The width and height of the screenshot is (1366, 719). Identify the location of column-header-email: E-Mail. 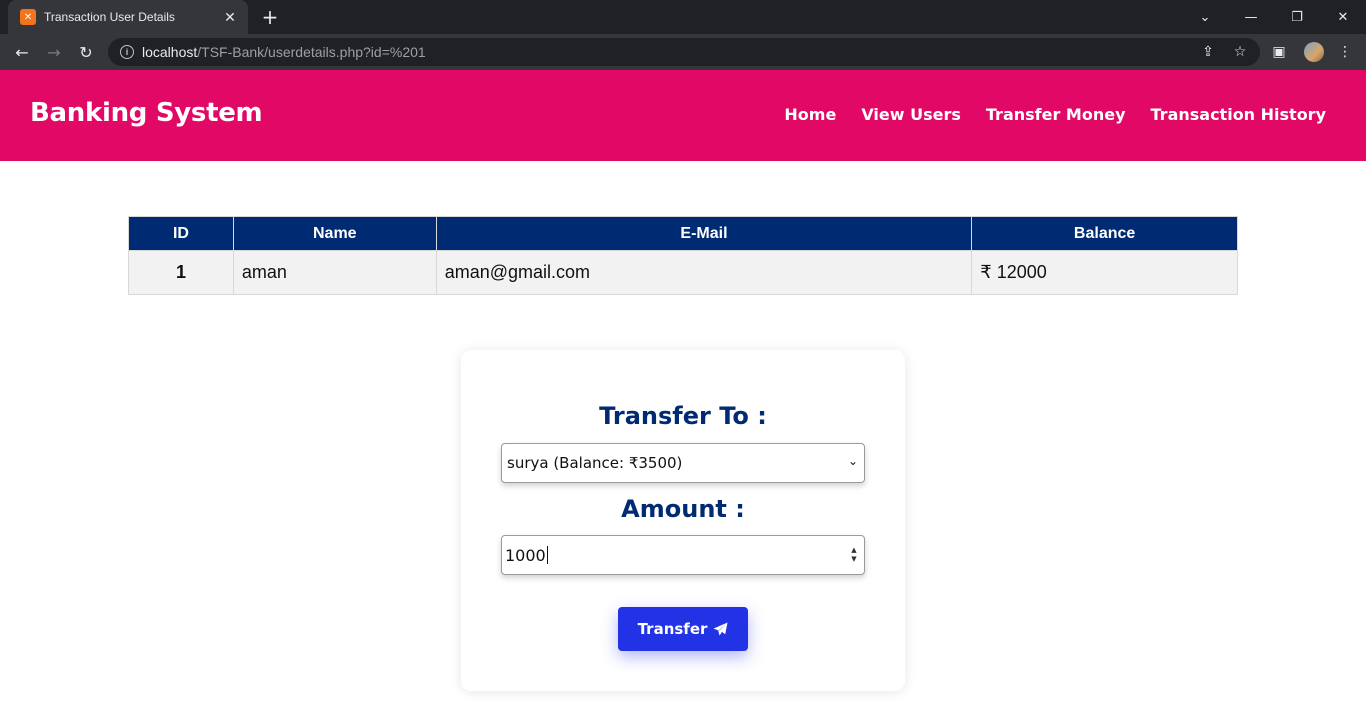
(704, 233).